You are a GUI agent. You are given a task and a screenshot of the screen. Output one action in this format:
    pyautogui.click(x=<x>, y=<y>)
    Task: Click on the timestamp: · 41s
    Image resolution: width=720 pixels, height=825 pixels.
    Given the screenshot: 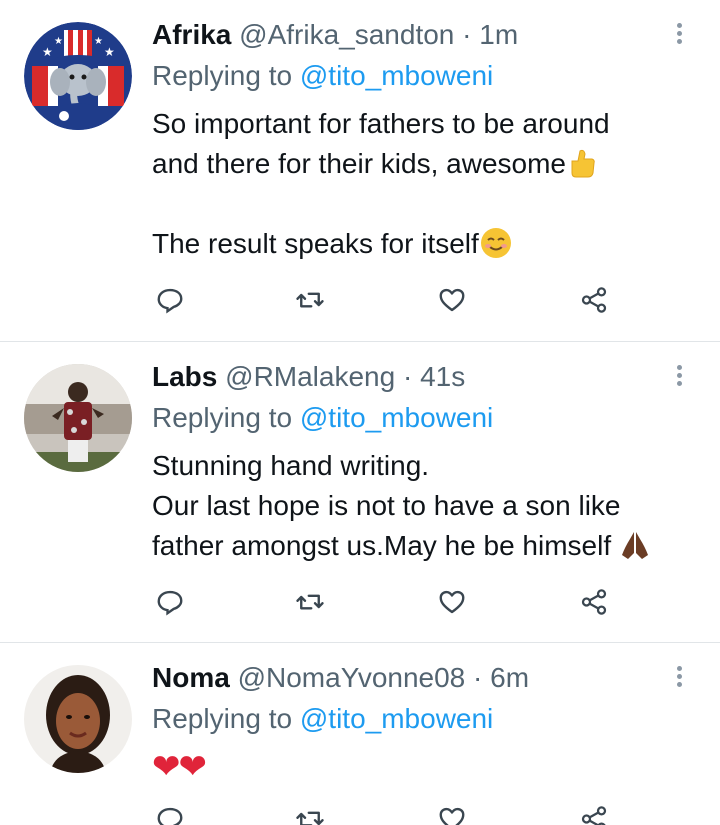 What is the action you would take?
    pyautogui.click(x=434, y=376)
    